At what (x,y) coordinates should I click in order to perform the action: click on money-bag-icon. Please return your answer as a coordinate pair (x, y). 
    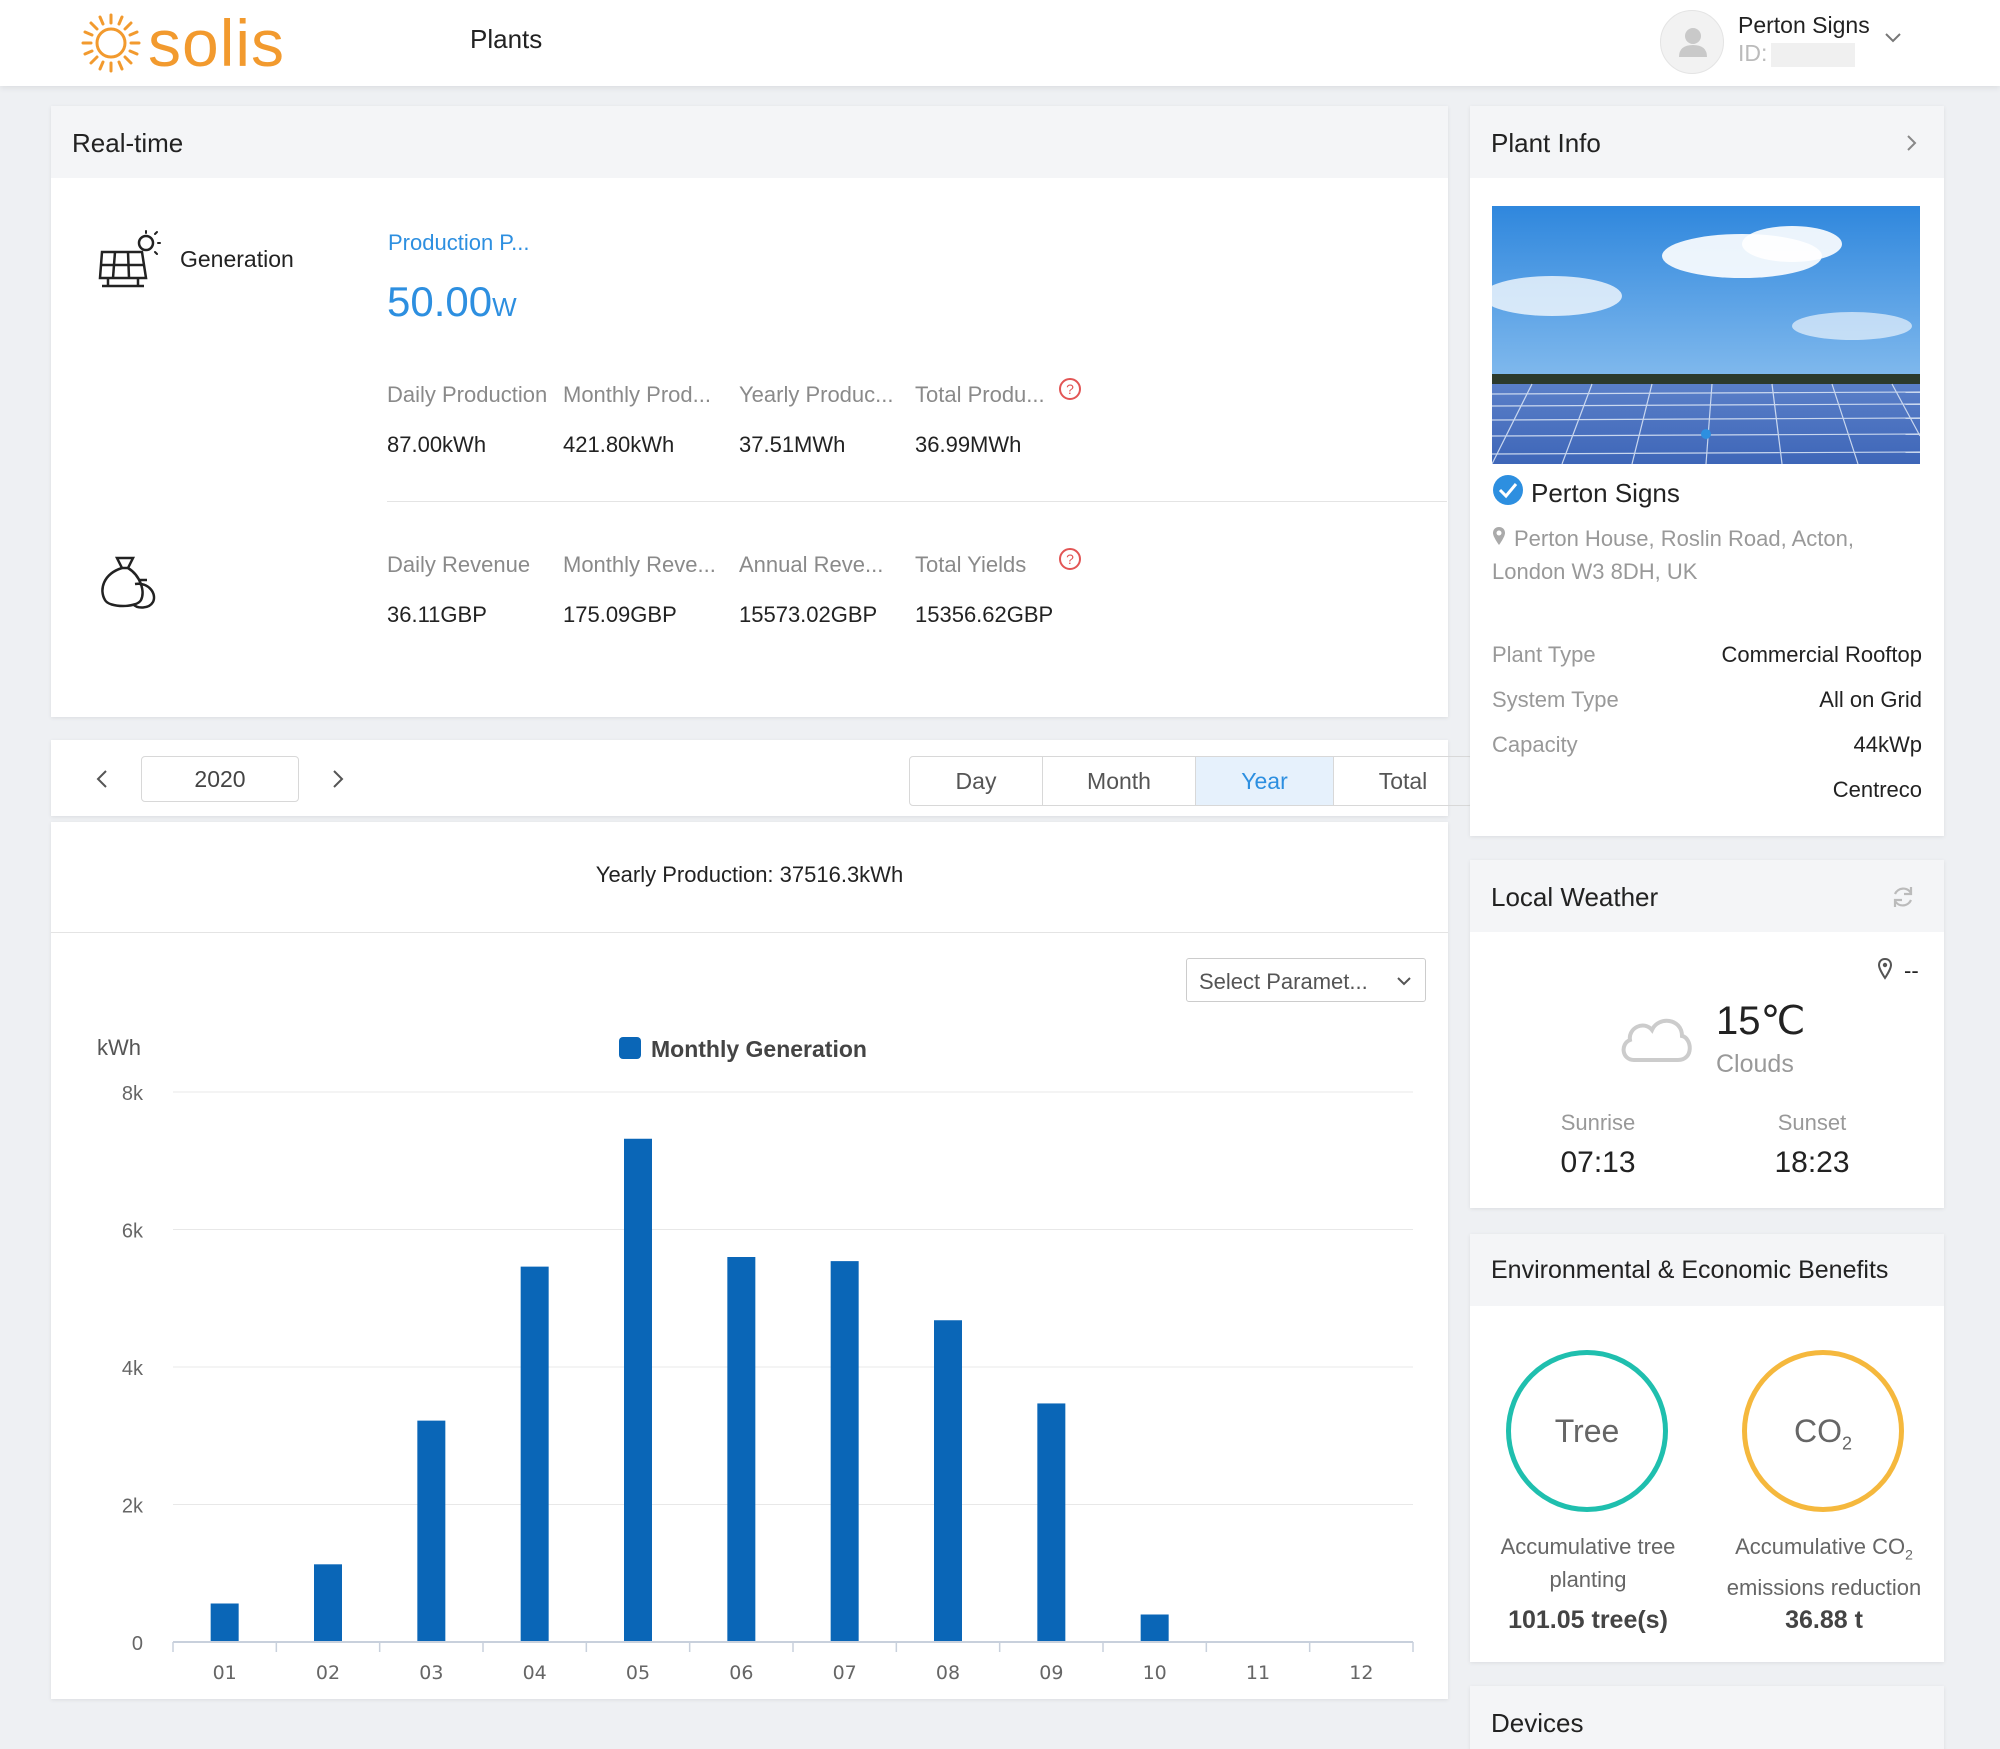
    Looking at the image, I should click on (128, 582).